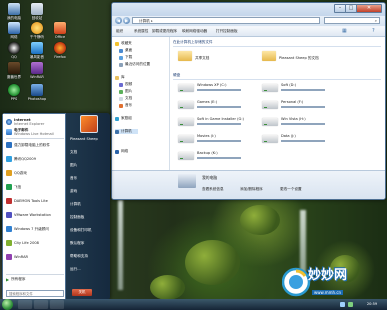 The height and width of the screenshot is (310, 387). Describe the element at coordinates (227, 31) in the screenshot. I see `control-panel-button: 打开控制面板` at that location.